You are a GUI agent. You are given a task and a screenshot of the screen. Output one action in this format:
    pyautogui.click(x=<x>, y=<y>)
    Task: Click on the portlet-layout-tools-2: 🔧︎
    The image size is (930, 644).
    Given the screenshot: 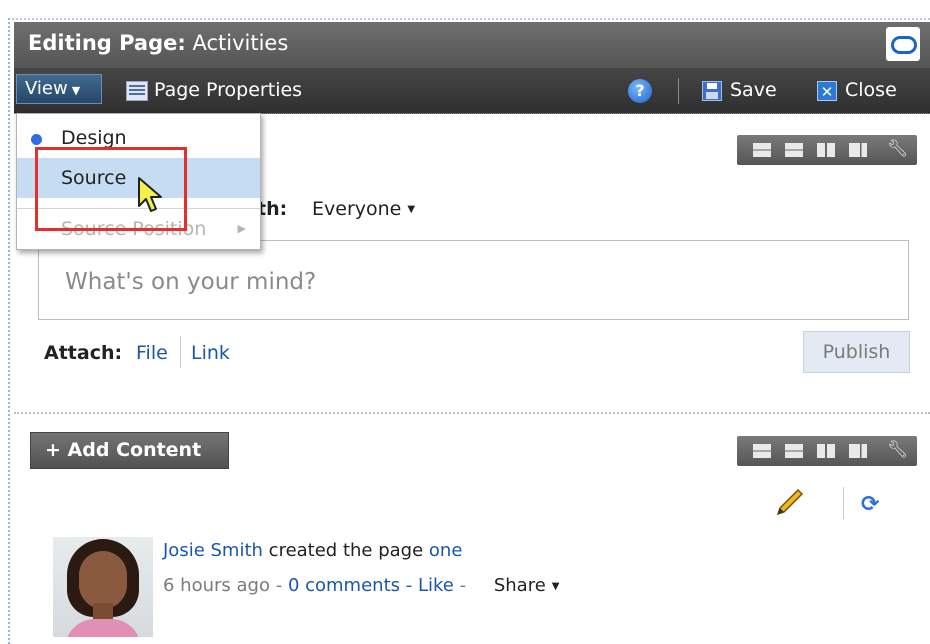 What is the action you would take?
    pyautogui.click(x=827, y=451)
    